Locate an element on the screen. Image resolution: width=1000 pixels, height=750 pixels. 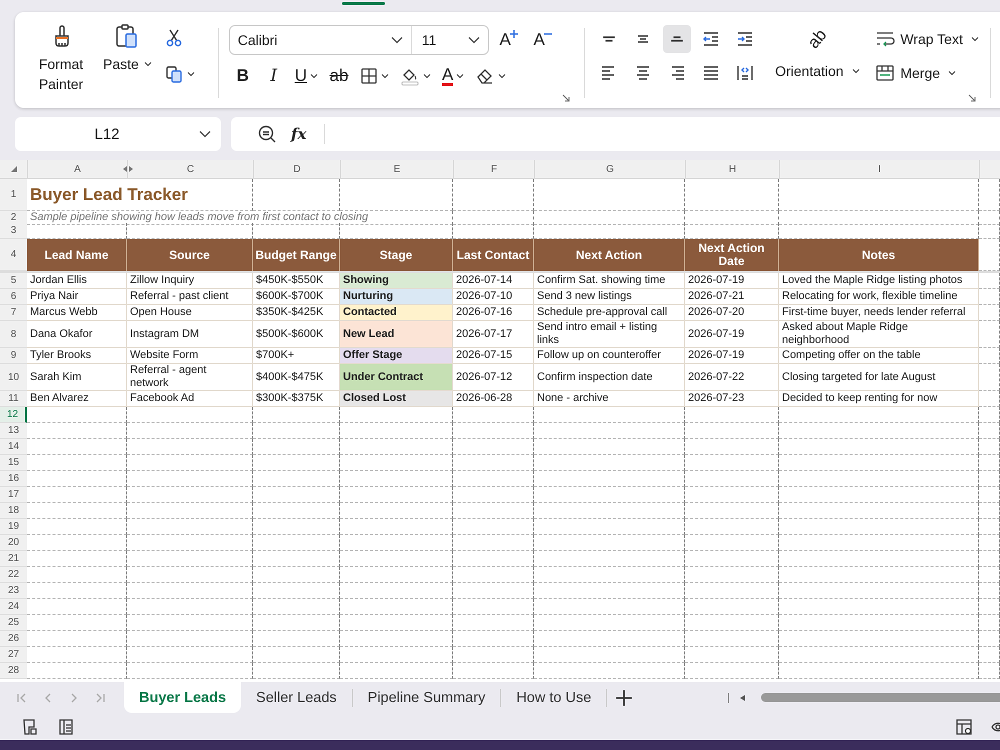
wrap-text-button: Wrap Text is located at coordinates (927, 39).